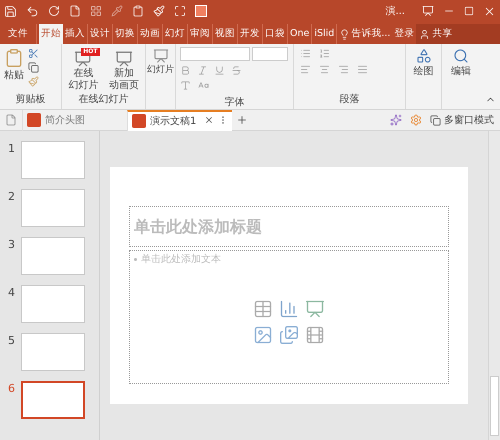  What do you see at coordinates (33, 67) in the screenshot?
I see `copy-icon` at bounding box center [33, 67].